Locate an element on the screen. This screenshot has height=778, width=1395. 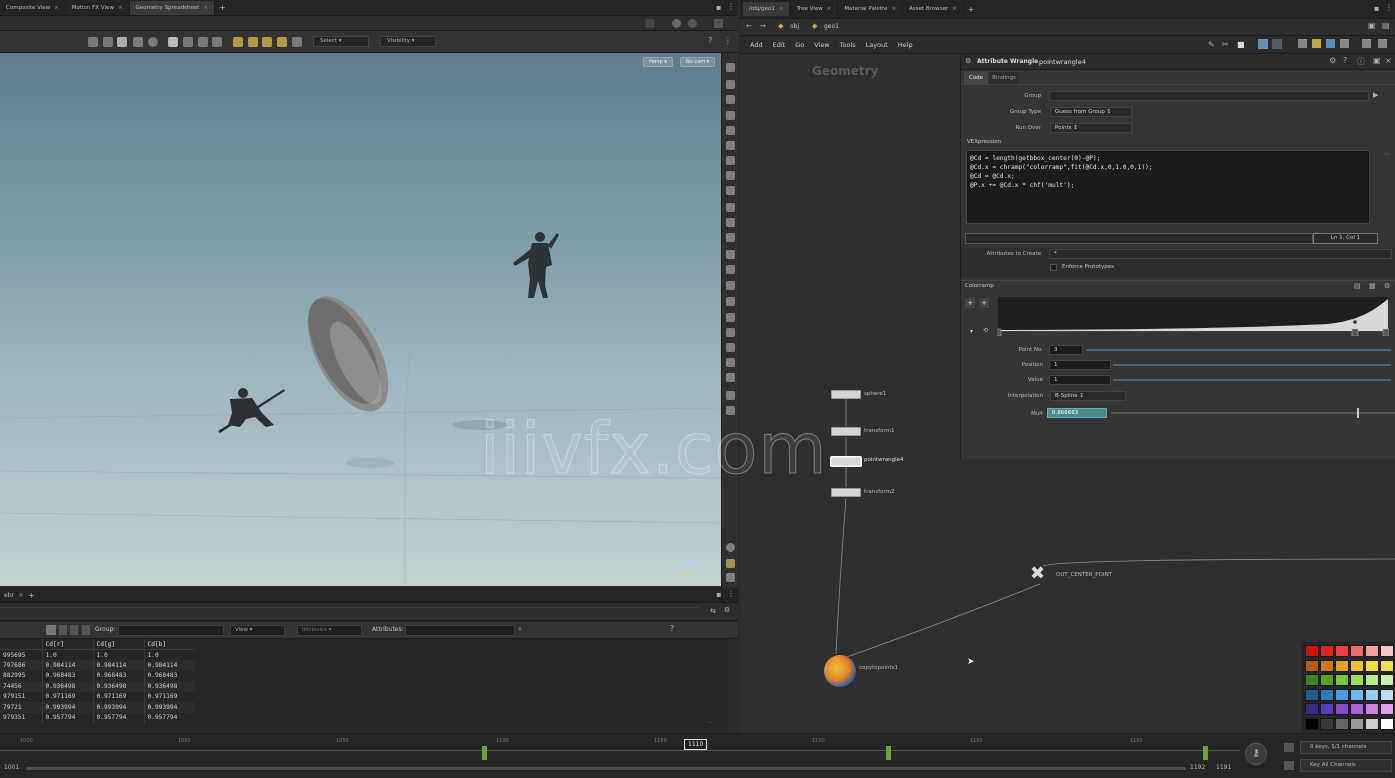
node-name-field: pointwrangle4 is located at coordinates (1062, 62).